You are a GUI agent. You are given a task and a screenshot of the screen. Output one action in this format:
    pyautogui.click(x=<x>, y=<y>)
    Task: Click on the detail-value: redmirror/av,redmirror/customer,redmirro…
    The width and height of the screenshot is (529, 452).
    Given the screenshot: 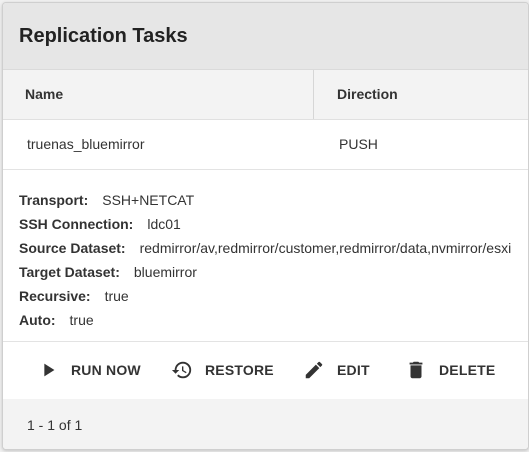 What is the action you would take?
    pyautogui.click(x=325, y=248)
    